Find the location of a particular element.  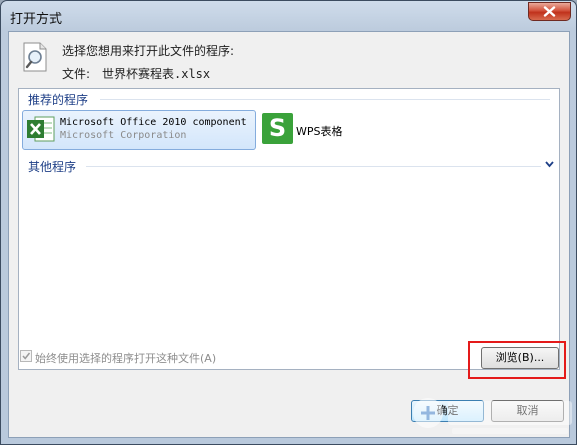

file-label: 文件: is located at coordinates (76, 74).